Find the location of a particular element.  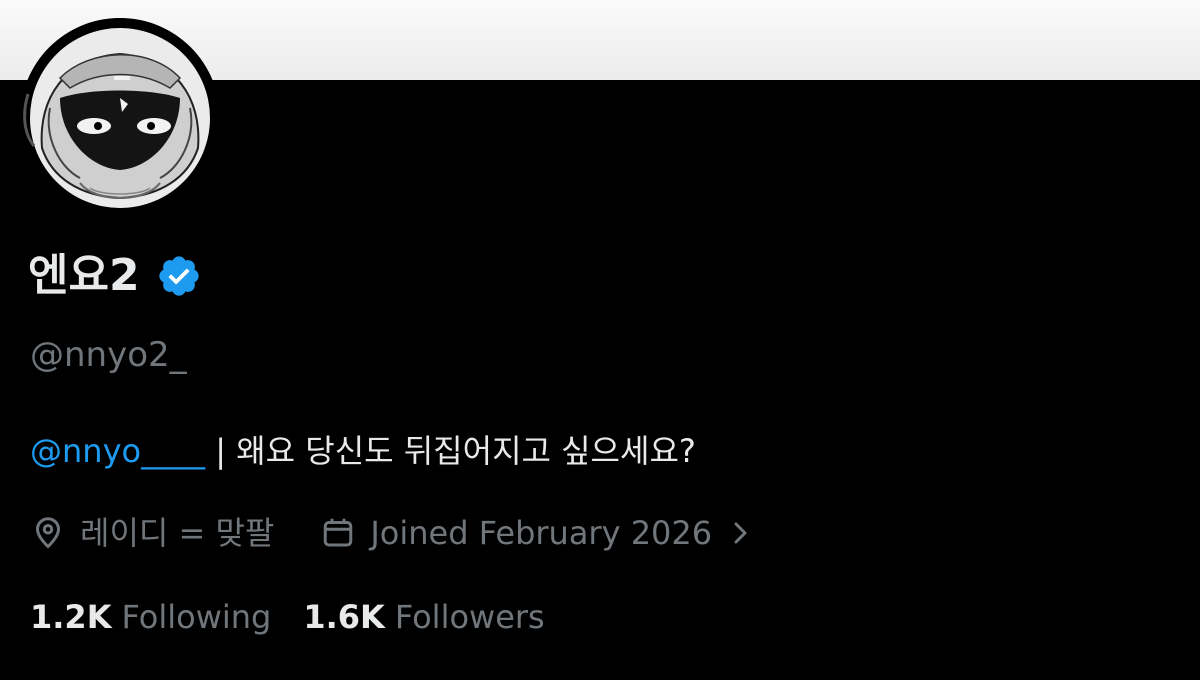

verified-badge-icon is located at coordinates (179, 276).